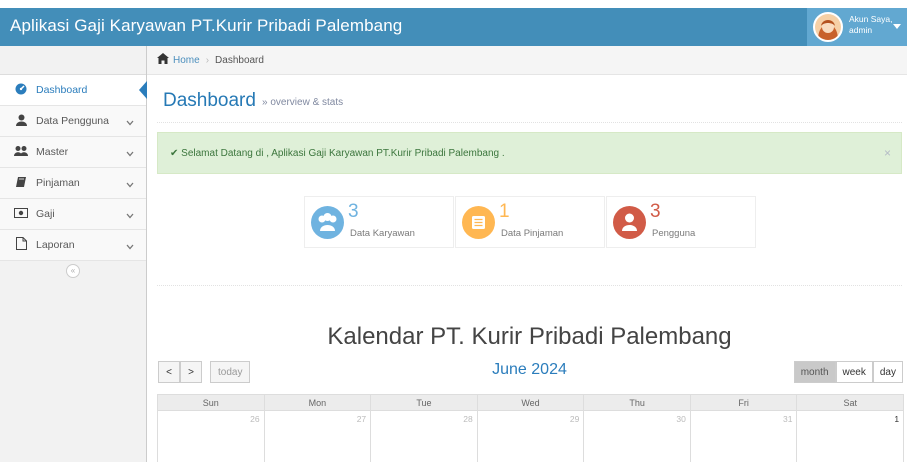  What do you see at coordinates (887, 153) in the screenshot?
I see `close-icon: ×` at bounding box center [887, 153].